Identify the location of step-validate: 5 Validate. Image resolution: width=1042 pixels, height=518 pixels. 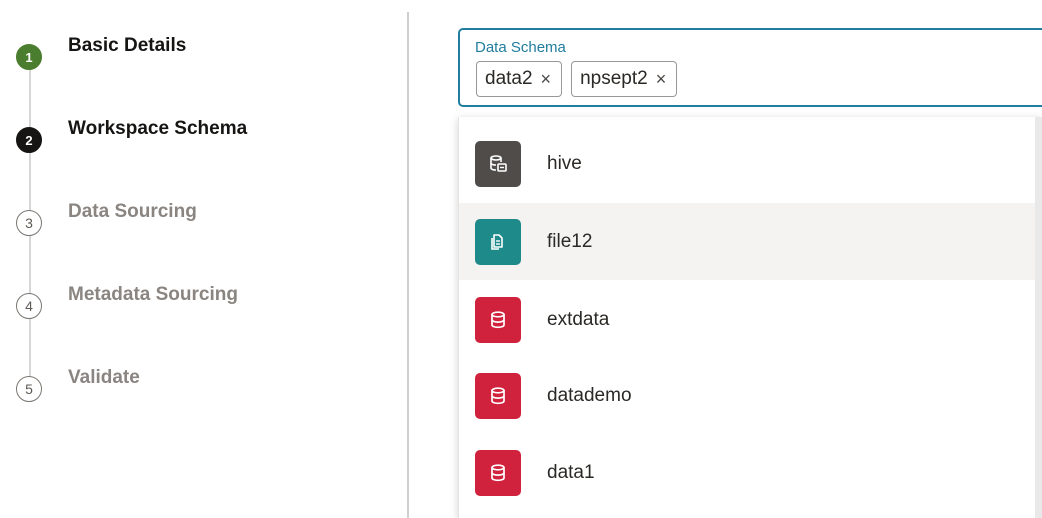
(200, 391).